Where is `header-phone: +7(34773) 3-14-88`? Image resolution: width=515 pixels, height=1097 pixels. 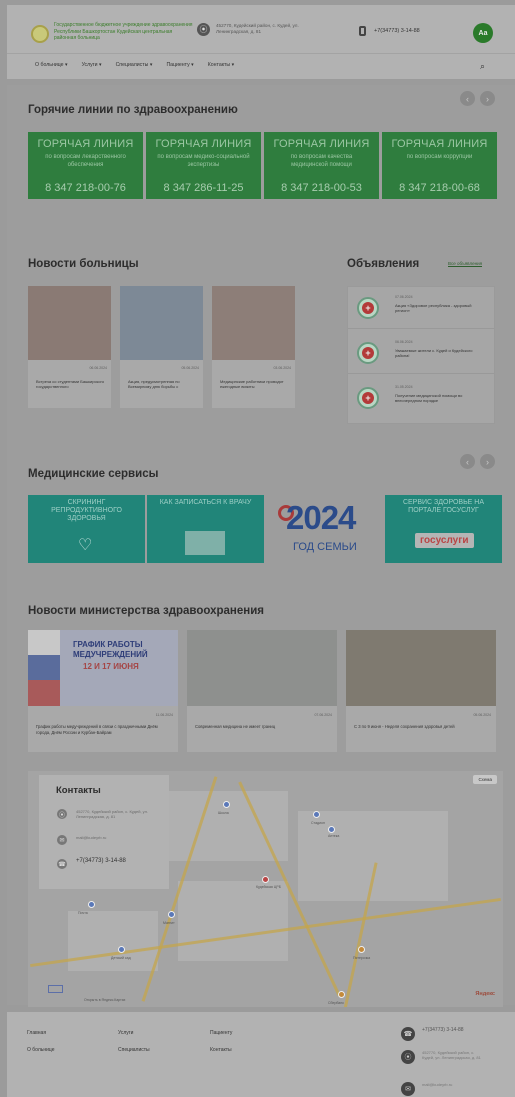 header-phone: +7(34773) 3-14-88 is located at coordinates (389, 31).